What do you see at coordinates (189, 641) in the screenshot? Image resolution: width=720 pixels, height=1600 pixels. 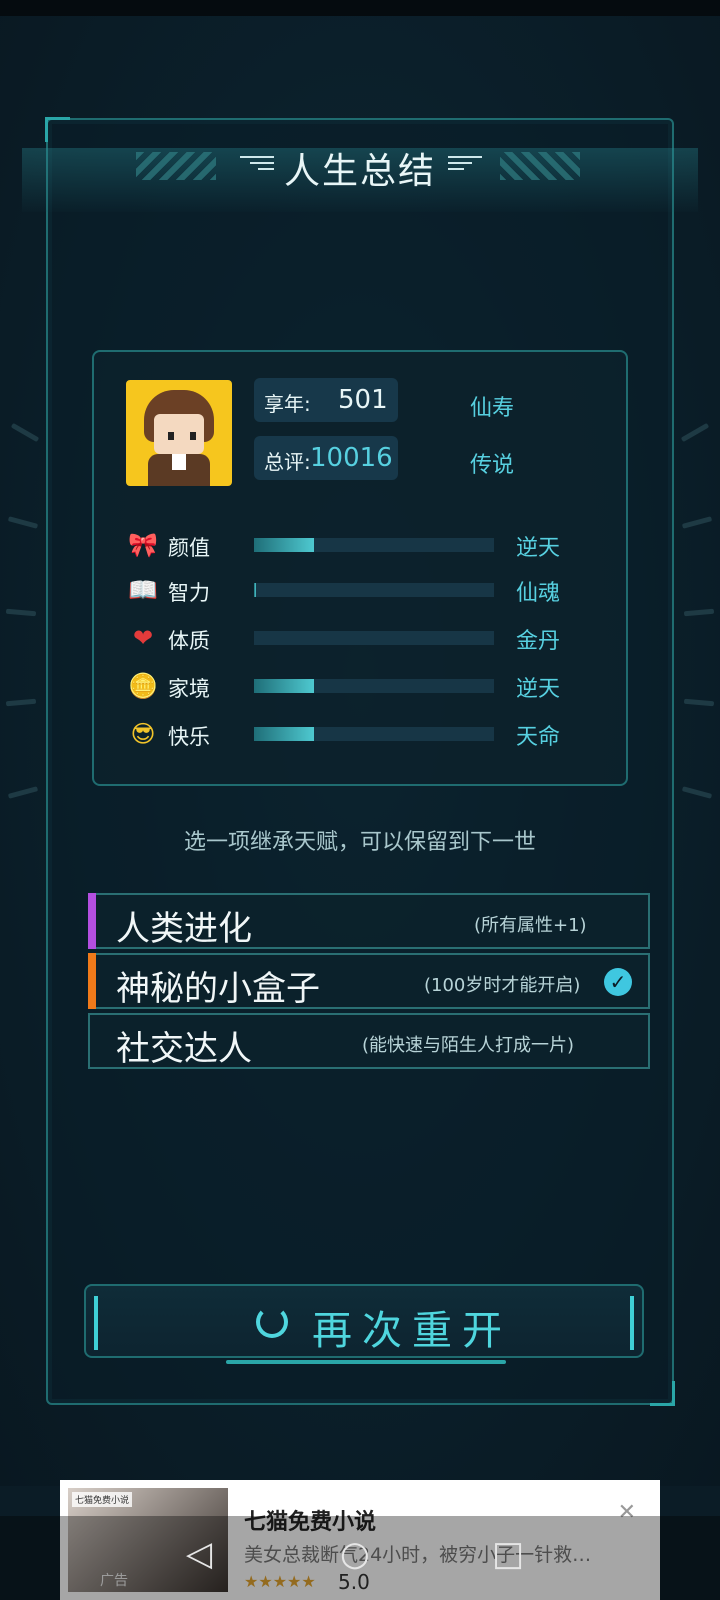 I see `attribute-label: 体质` at bounding box center [189, 641].